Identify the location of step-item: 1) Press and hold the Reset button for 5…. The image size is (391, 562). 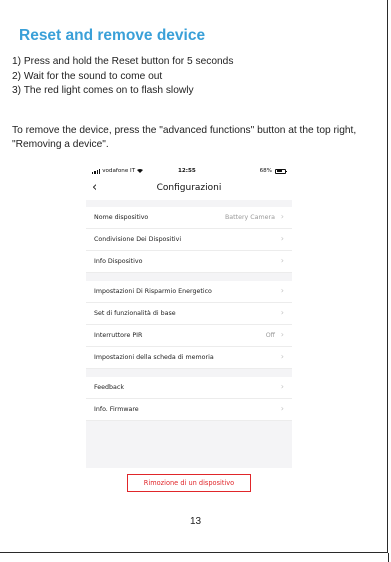
(123, 61).